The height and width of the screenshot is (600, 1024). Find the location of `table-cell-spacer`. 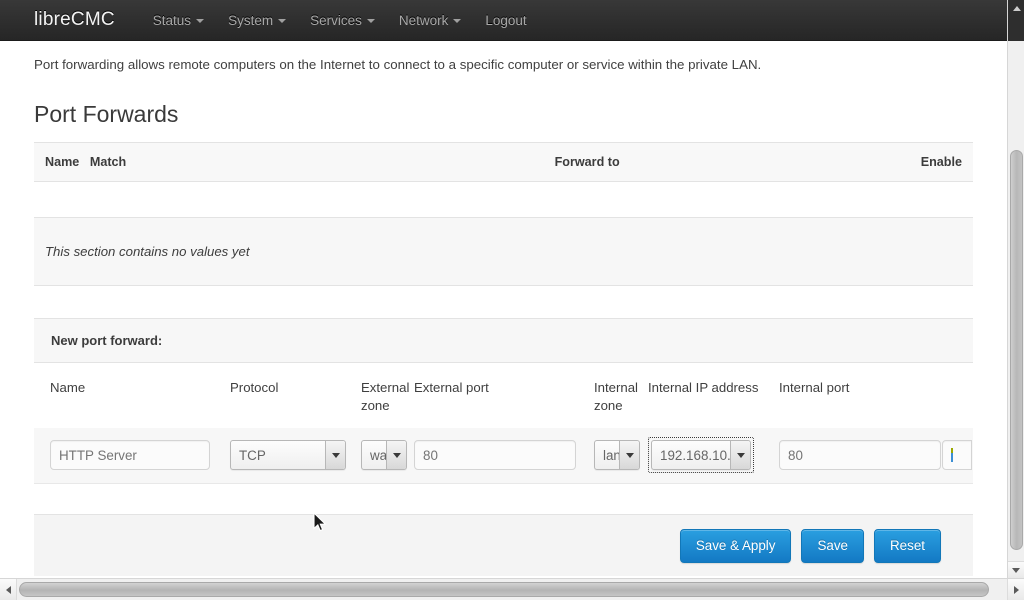

table-cell-spacer is located at coordinates (503, 199).